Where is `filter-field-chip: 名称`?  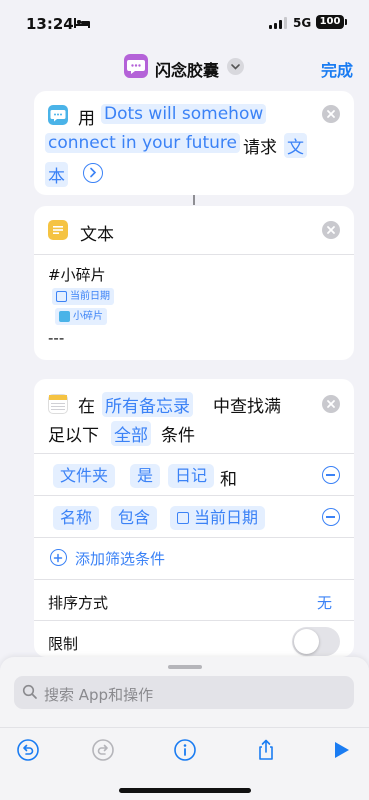
filter-field-chip: 名称 is located at coordinates (76, 518).